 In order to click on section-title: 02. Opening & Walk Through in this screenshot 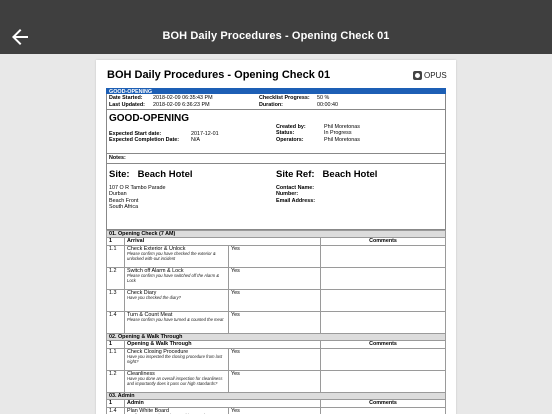, I will do `click(276, 337)`.